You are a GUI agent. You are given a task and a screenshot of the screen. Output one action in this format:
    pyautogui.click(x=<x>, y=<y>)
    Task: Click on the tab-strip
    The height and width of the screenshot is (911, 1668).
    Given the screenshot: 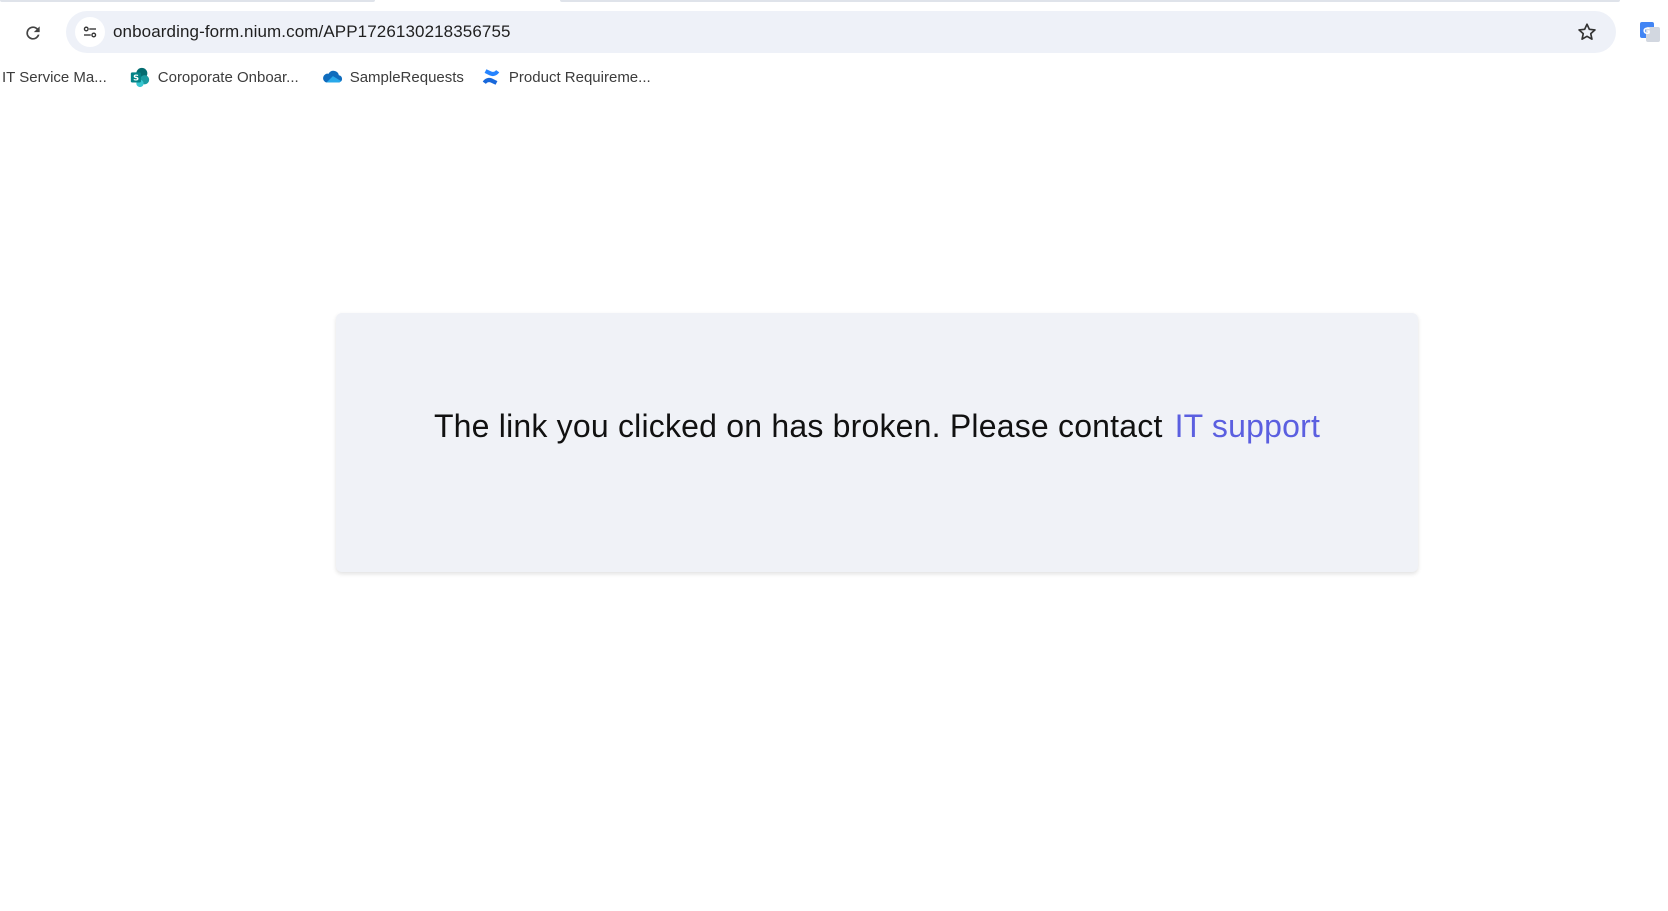 What is the action you would take?
    pyautogui.click(x=834, y=1)
    